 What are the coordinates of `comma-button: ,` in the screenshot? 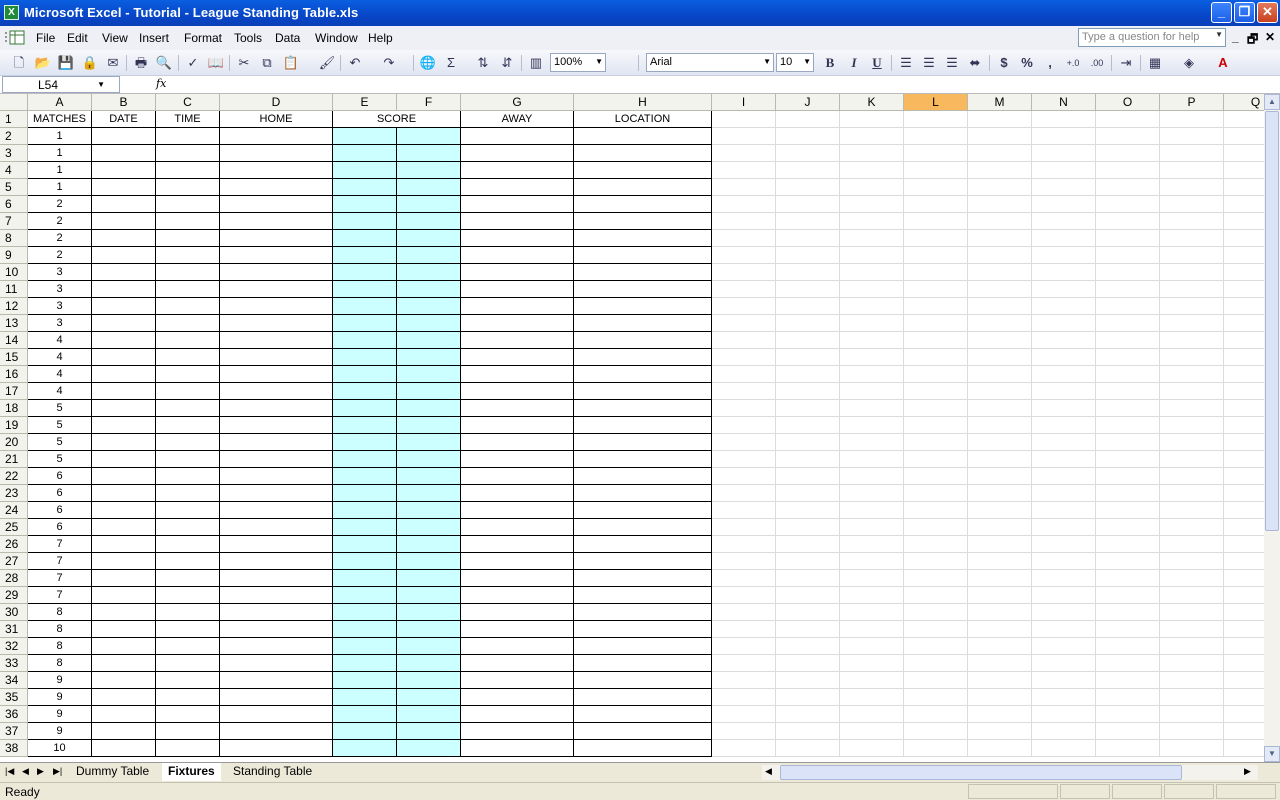 It's located at (1050, 63).